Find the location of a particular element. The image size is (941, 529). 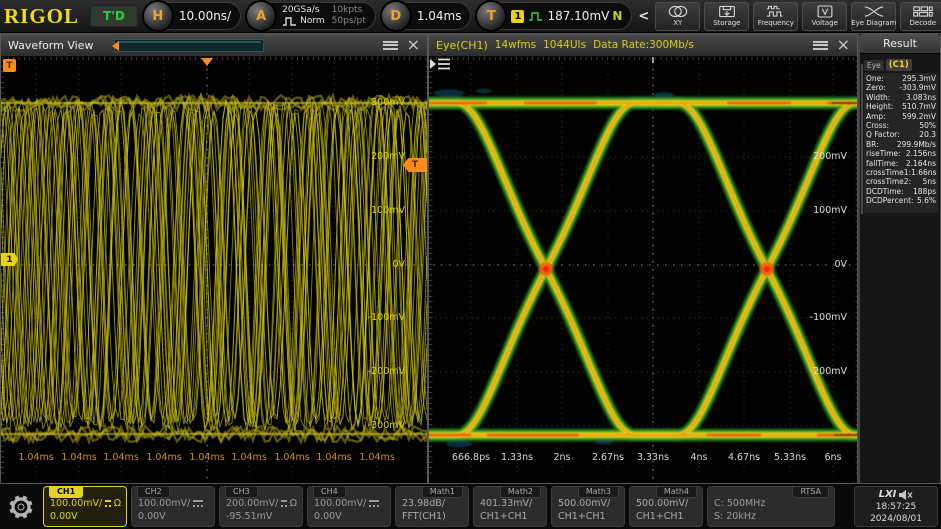

rtsa-tab: RTSA is located at coordinates (810, 492).